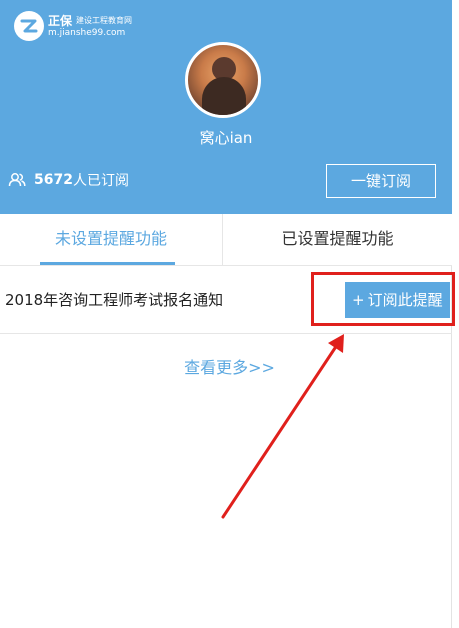 The height and width of the screenshot is (628, 459). I want to click on tab-already-set: 已设置提醒功能, so click(337, 240).